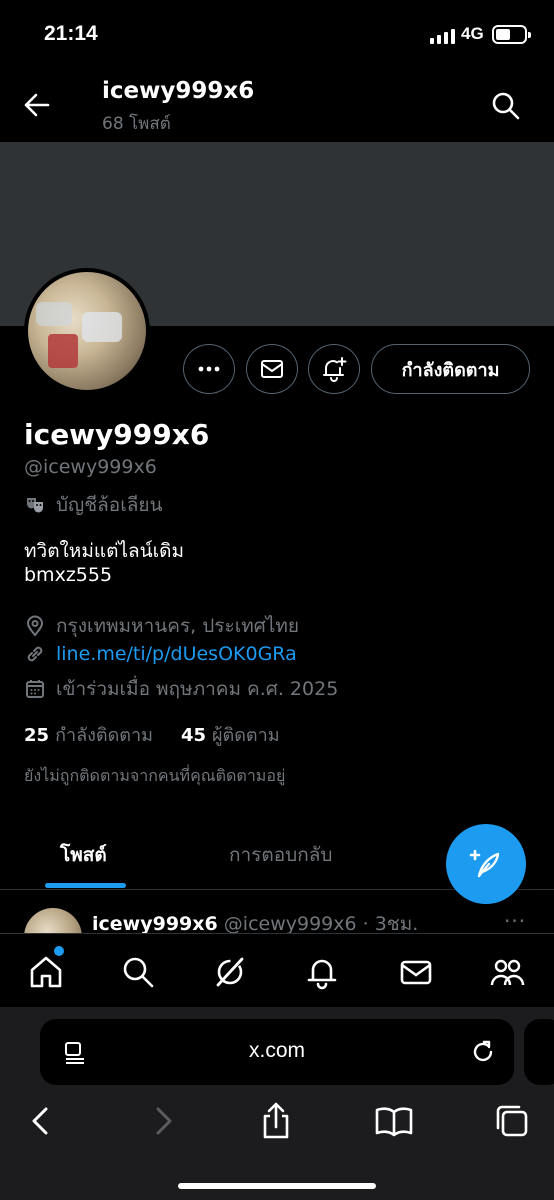  What do you see at coordinates (277, 35) in the screenshot?
I see `status-bar: 21:14 4G` at bounding box center [277, 35].